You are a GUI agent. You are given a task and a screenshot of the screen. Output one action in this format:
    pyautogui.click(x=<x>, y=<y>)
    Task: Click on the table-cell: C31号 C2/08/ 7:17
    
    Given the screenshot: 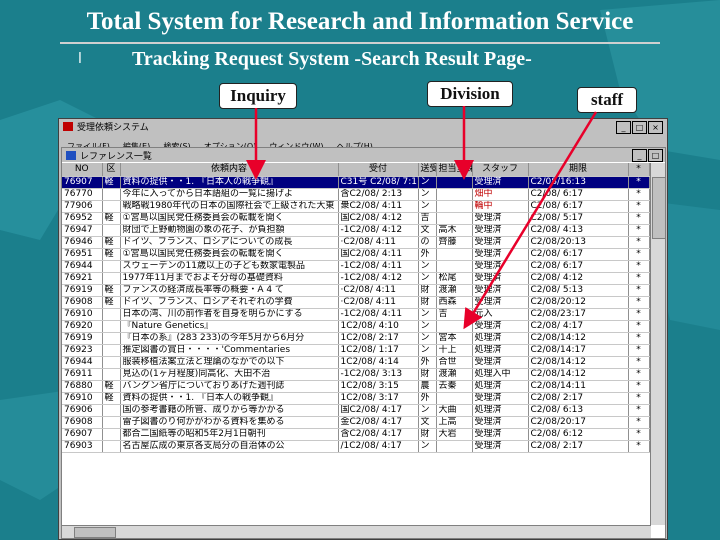 What is the action you would take?
    pyautogui.click(x=378, y=182)
    